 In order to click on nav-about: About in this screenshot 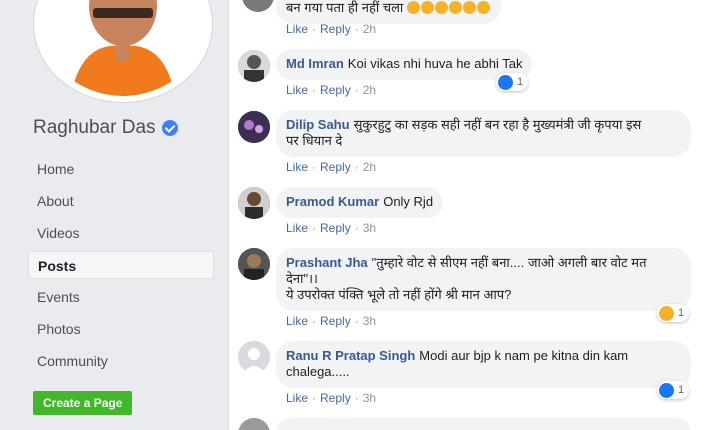, I will do `click(121, 201)`.